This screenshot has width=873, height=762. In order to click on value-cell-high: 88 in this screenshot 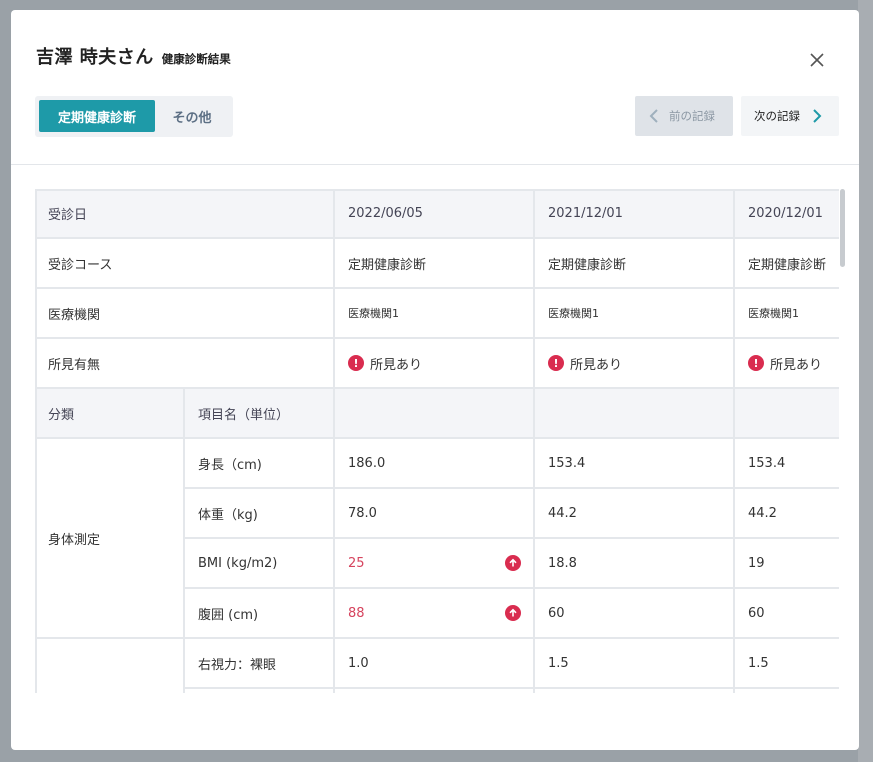, I will do `click(435, 614)`.